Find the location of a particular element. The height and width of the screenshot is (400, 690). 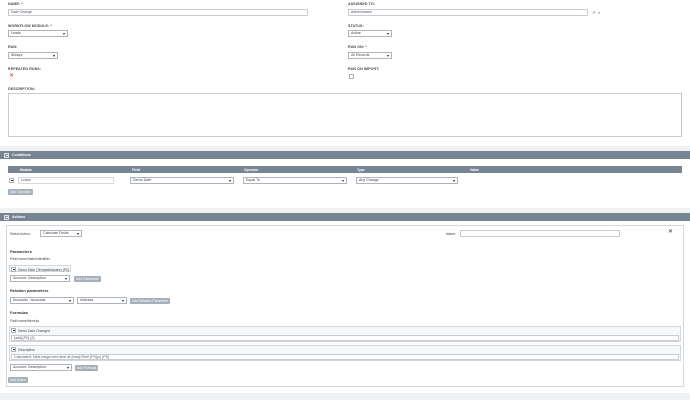

condition-operator-select: Equal To is located at coordinates (295, 180).